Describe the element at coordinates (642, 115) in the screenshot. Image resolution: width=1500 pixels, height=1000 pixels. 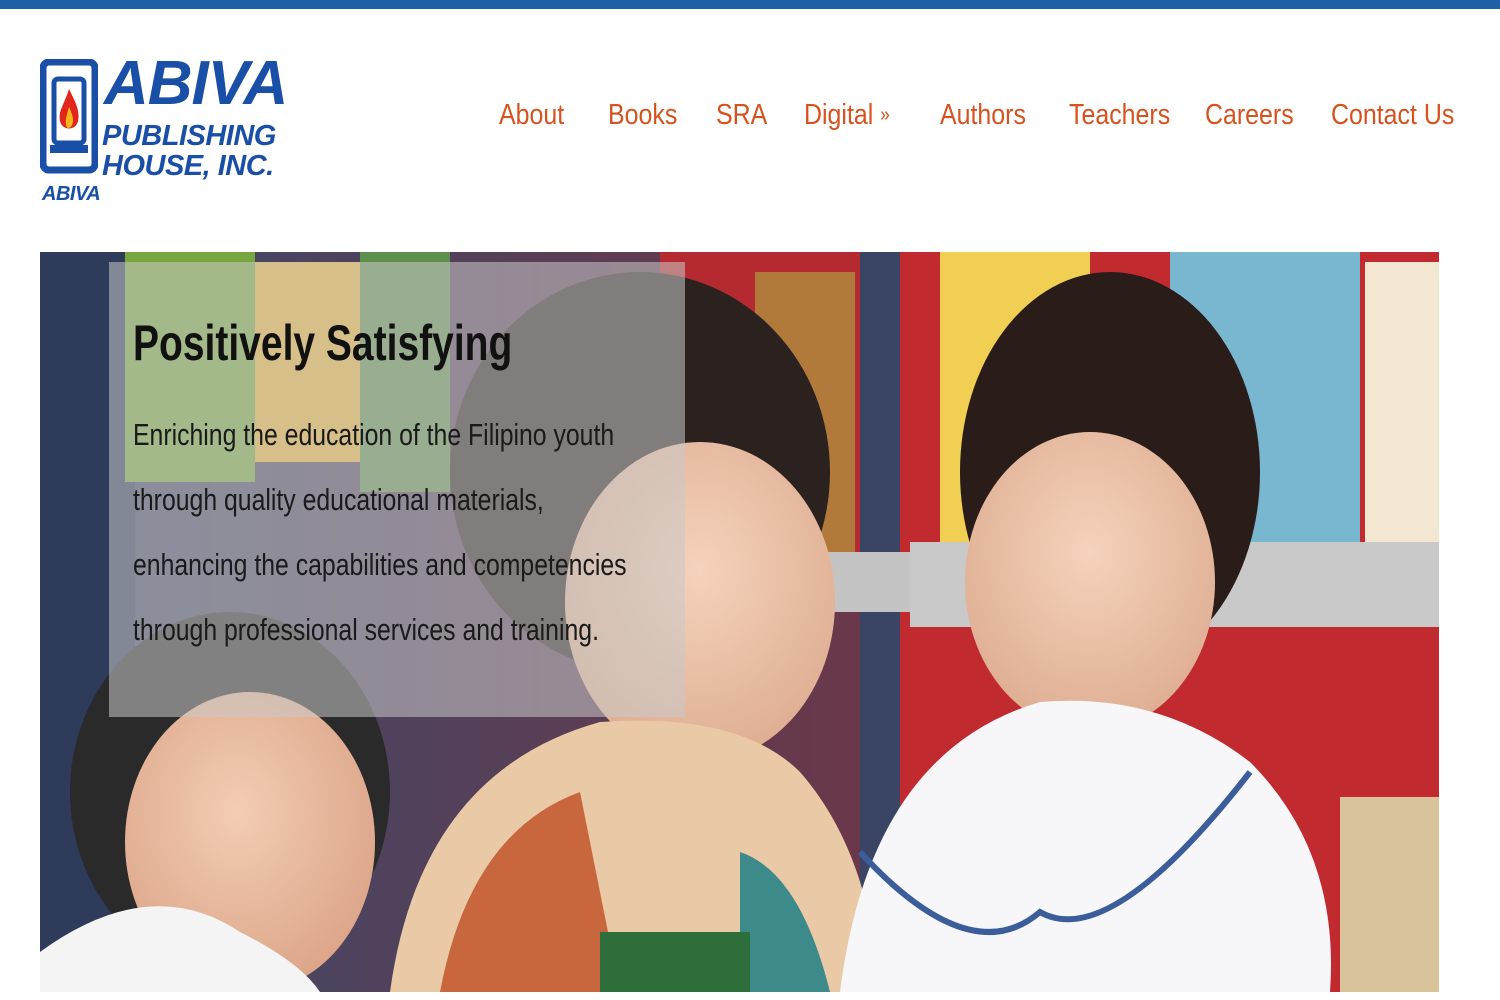
I see `nav-item-books: Books` at that location.